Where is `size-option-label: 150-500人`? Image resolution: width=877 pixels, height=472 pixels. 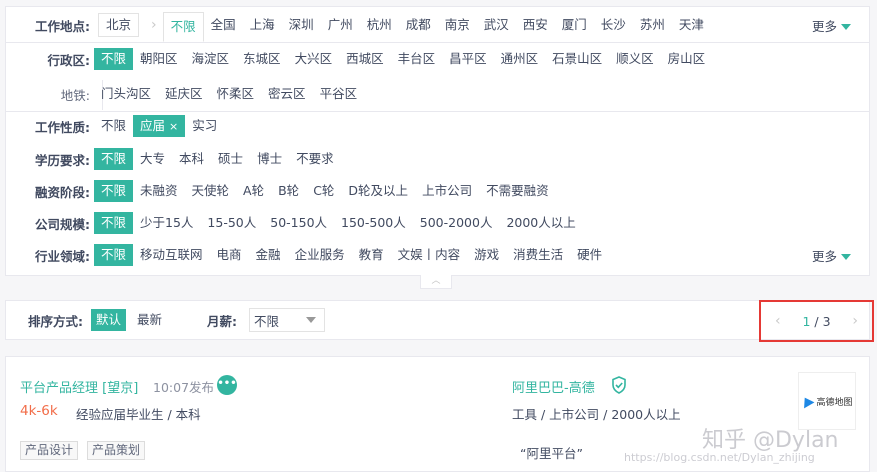
size-option-label: 150-500人 is located at coordinates (373, 222).